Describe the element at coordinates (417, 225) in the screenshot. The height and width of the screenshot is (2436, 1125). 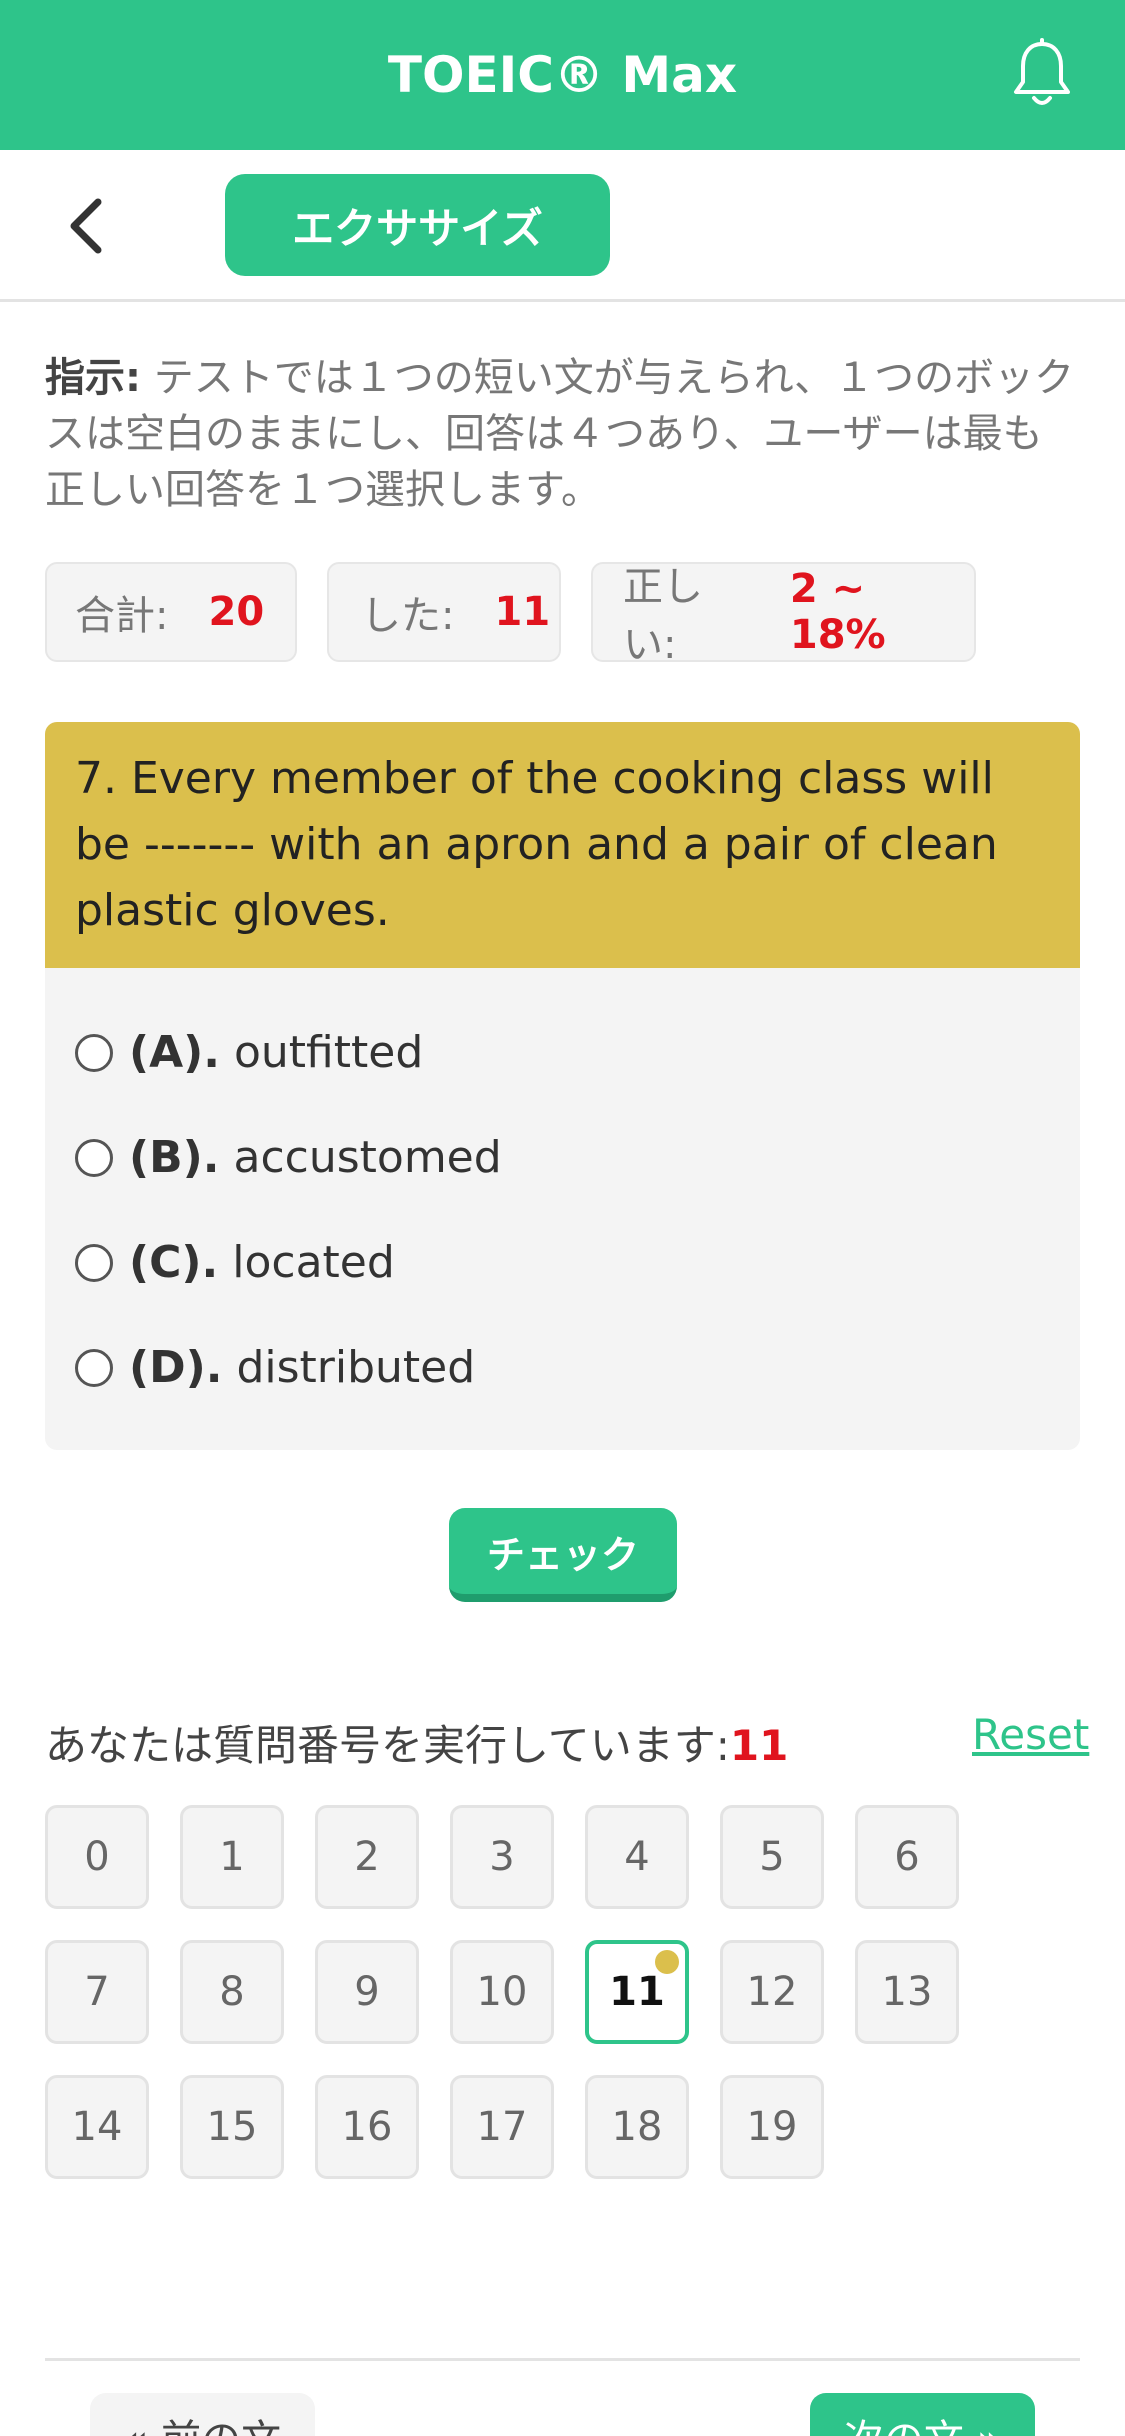
I see `exercise-tab-button: エクササイズ` at that location.